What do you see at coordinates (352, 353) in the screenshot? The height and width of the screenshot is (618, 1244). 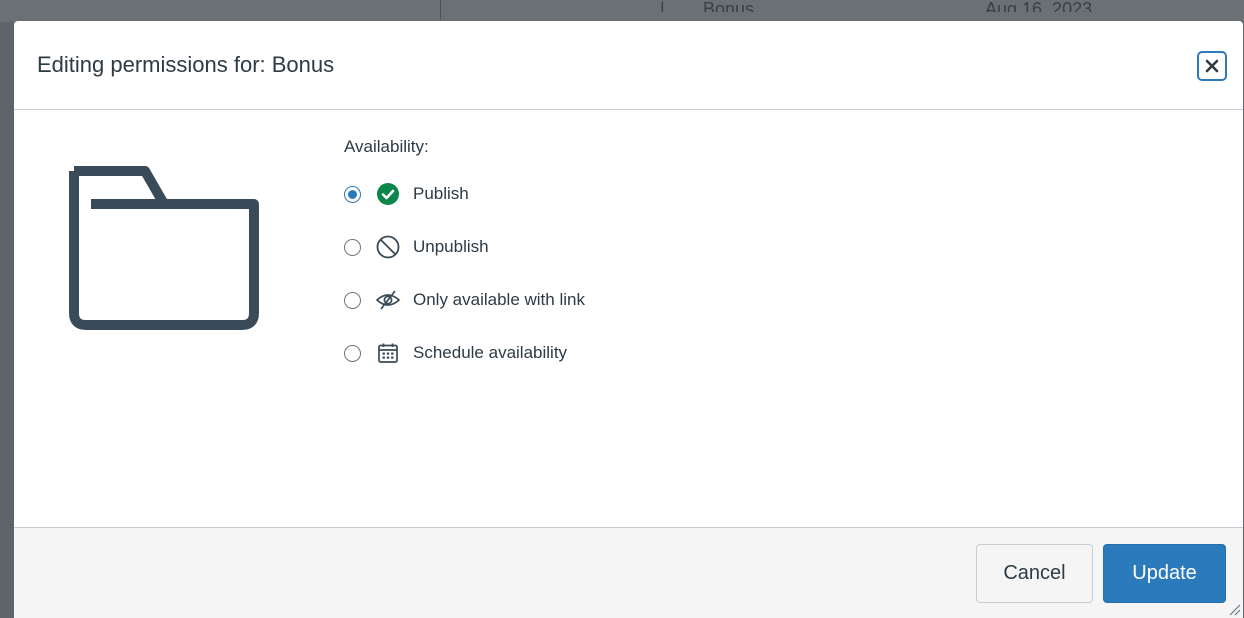 I see `radio-schedule` at bounding box center [352, 353].